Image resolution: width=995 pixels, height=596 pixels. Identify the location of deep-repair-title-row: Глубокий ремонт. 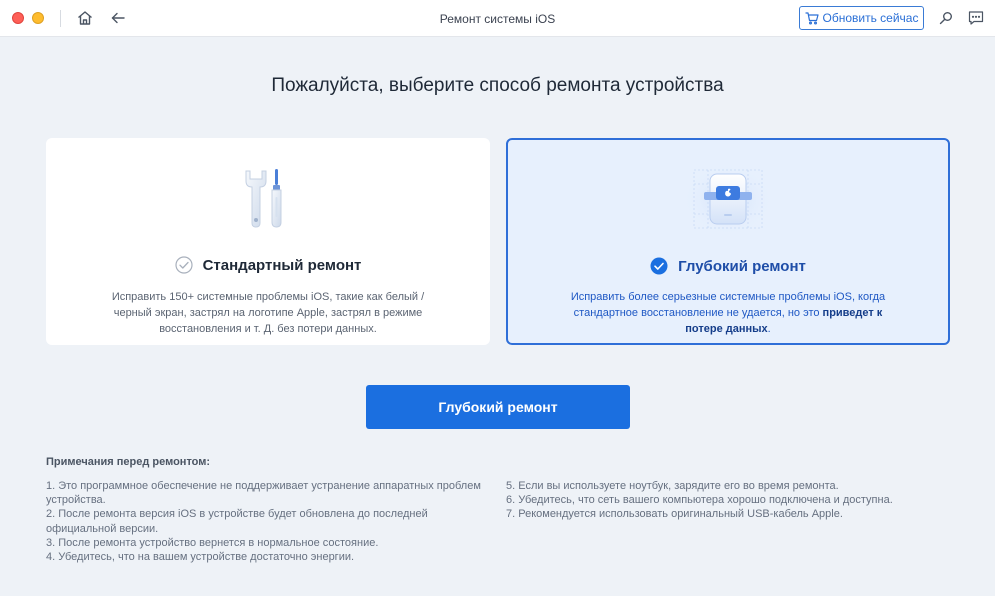
(728, 266).